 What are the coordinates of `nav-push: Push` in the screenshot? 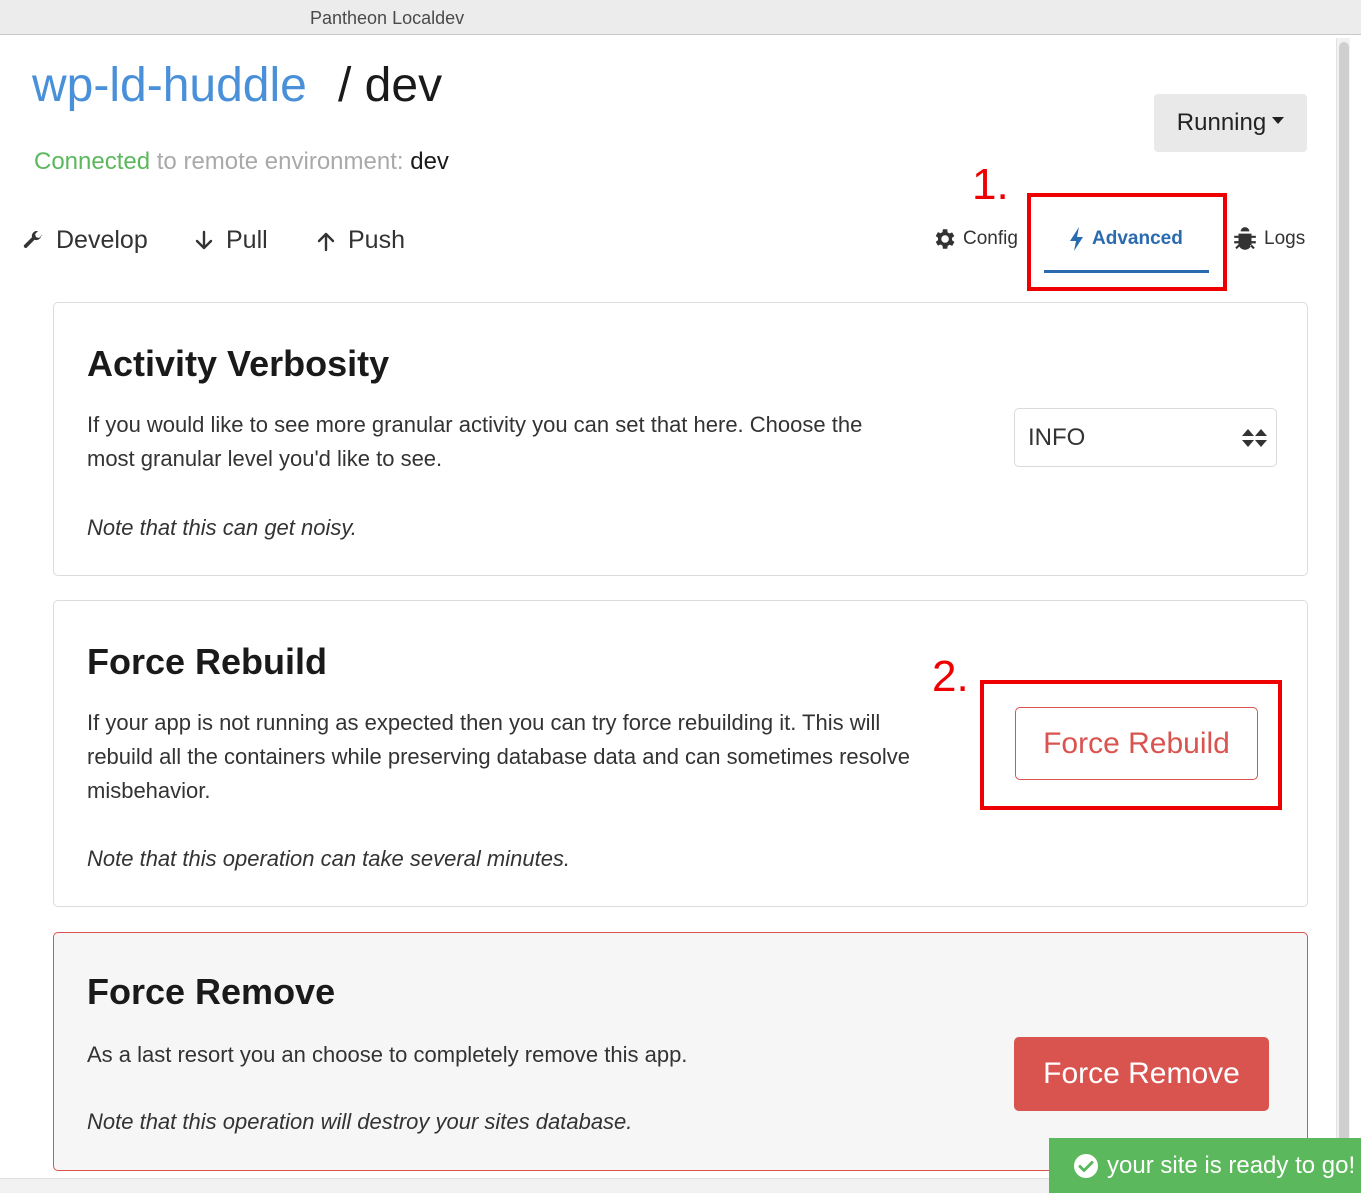 It's located at (360, 240).